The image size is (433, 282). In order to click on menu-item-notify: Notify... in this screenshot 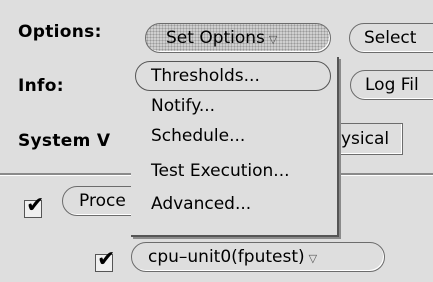, I will do `click(183, 106)`.